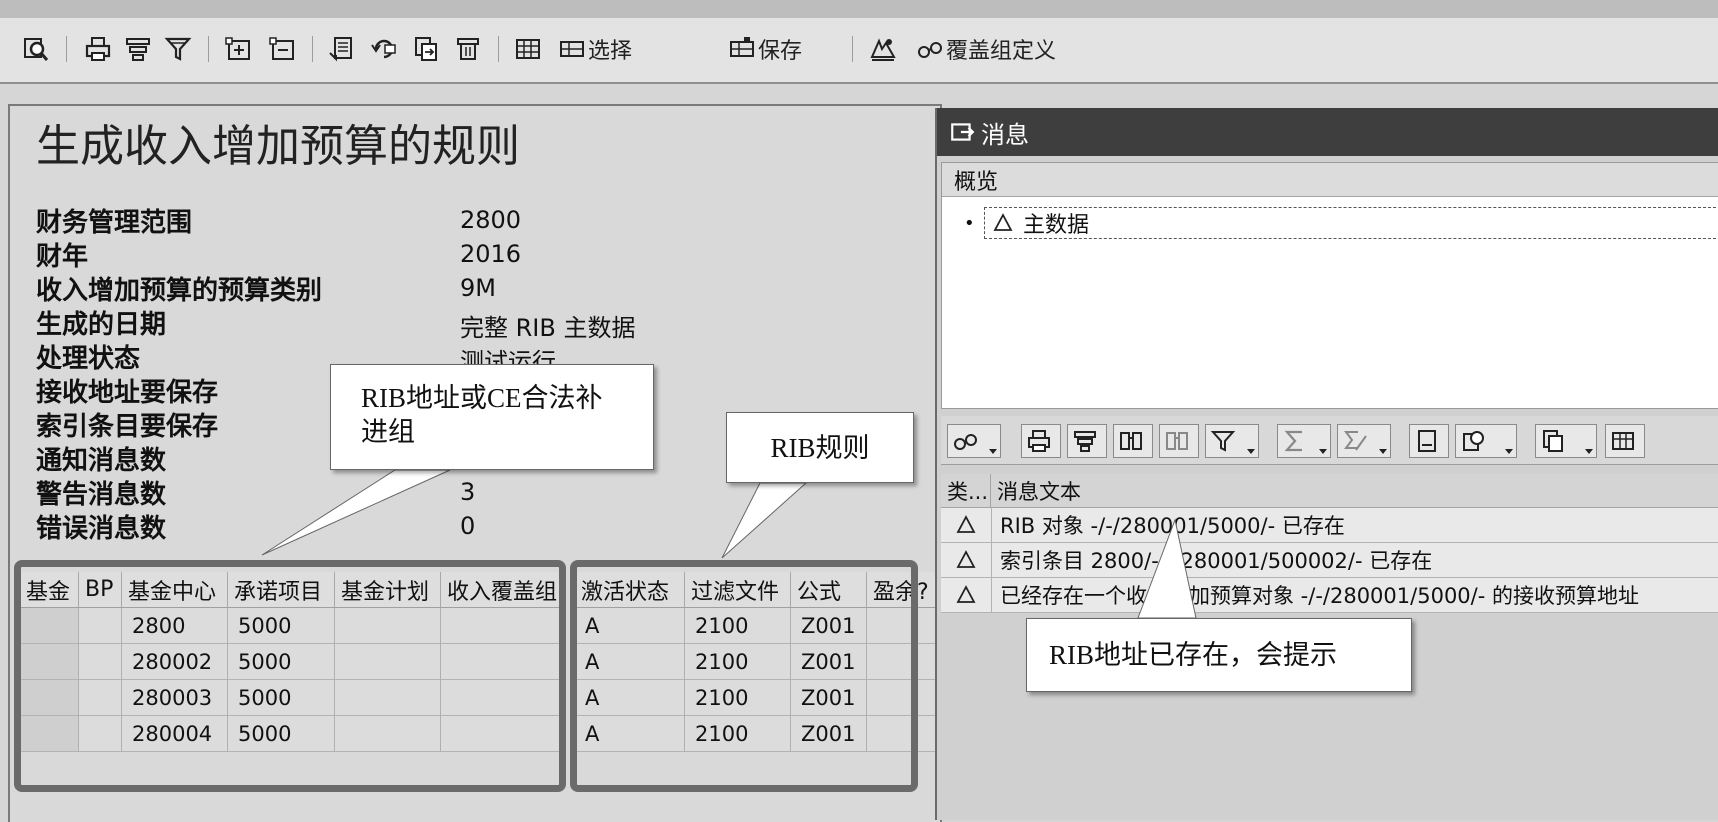  What do you see at coordinates (1005, 134) in the screenshot?
I see `message-window-title: 消息` at bounding box center [1005, 134].